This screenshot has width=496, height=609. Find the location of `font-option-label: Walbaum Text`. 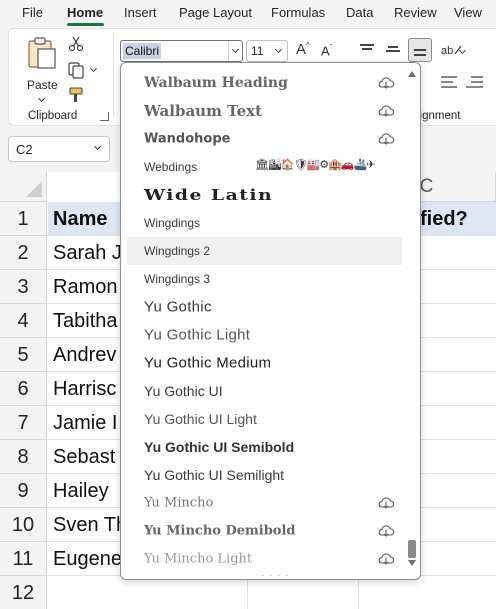

font-option-label: Walbaum Text is located at coordinates (203, 111).